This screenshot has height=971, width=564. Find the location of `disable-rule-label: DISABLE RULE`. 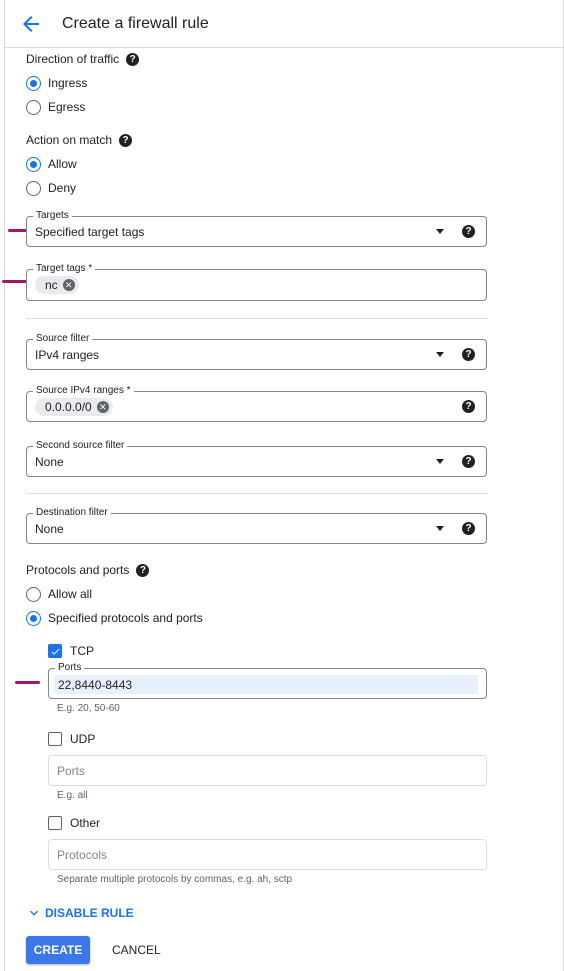

disable-rule-label: DISABLE RULE is located at coordinates (89, 913).